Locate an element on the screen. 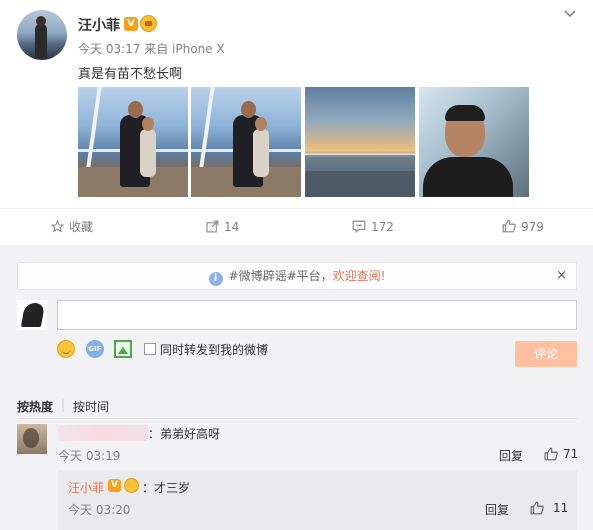 This screenshot has height=530, width=593. comment-text: ：弟弟好高呀 is located at coordinates (184, 434).